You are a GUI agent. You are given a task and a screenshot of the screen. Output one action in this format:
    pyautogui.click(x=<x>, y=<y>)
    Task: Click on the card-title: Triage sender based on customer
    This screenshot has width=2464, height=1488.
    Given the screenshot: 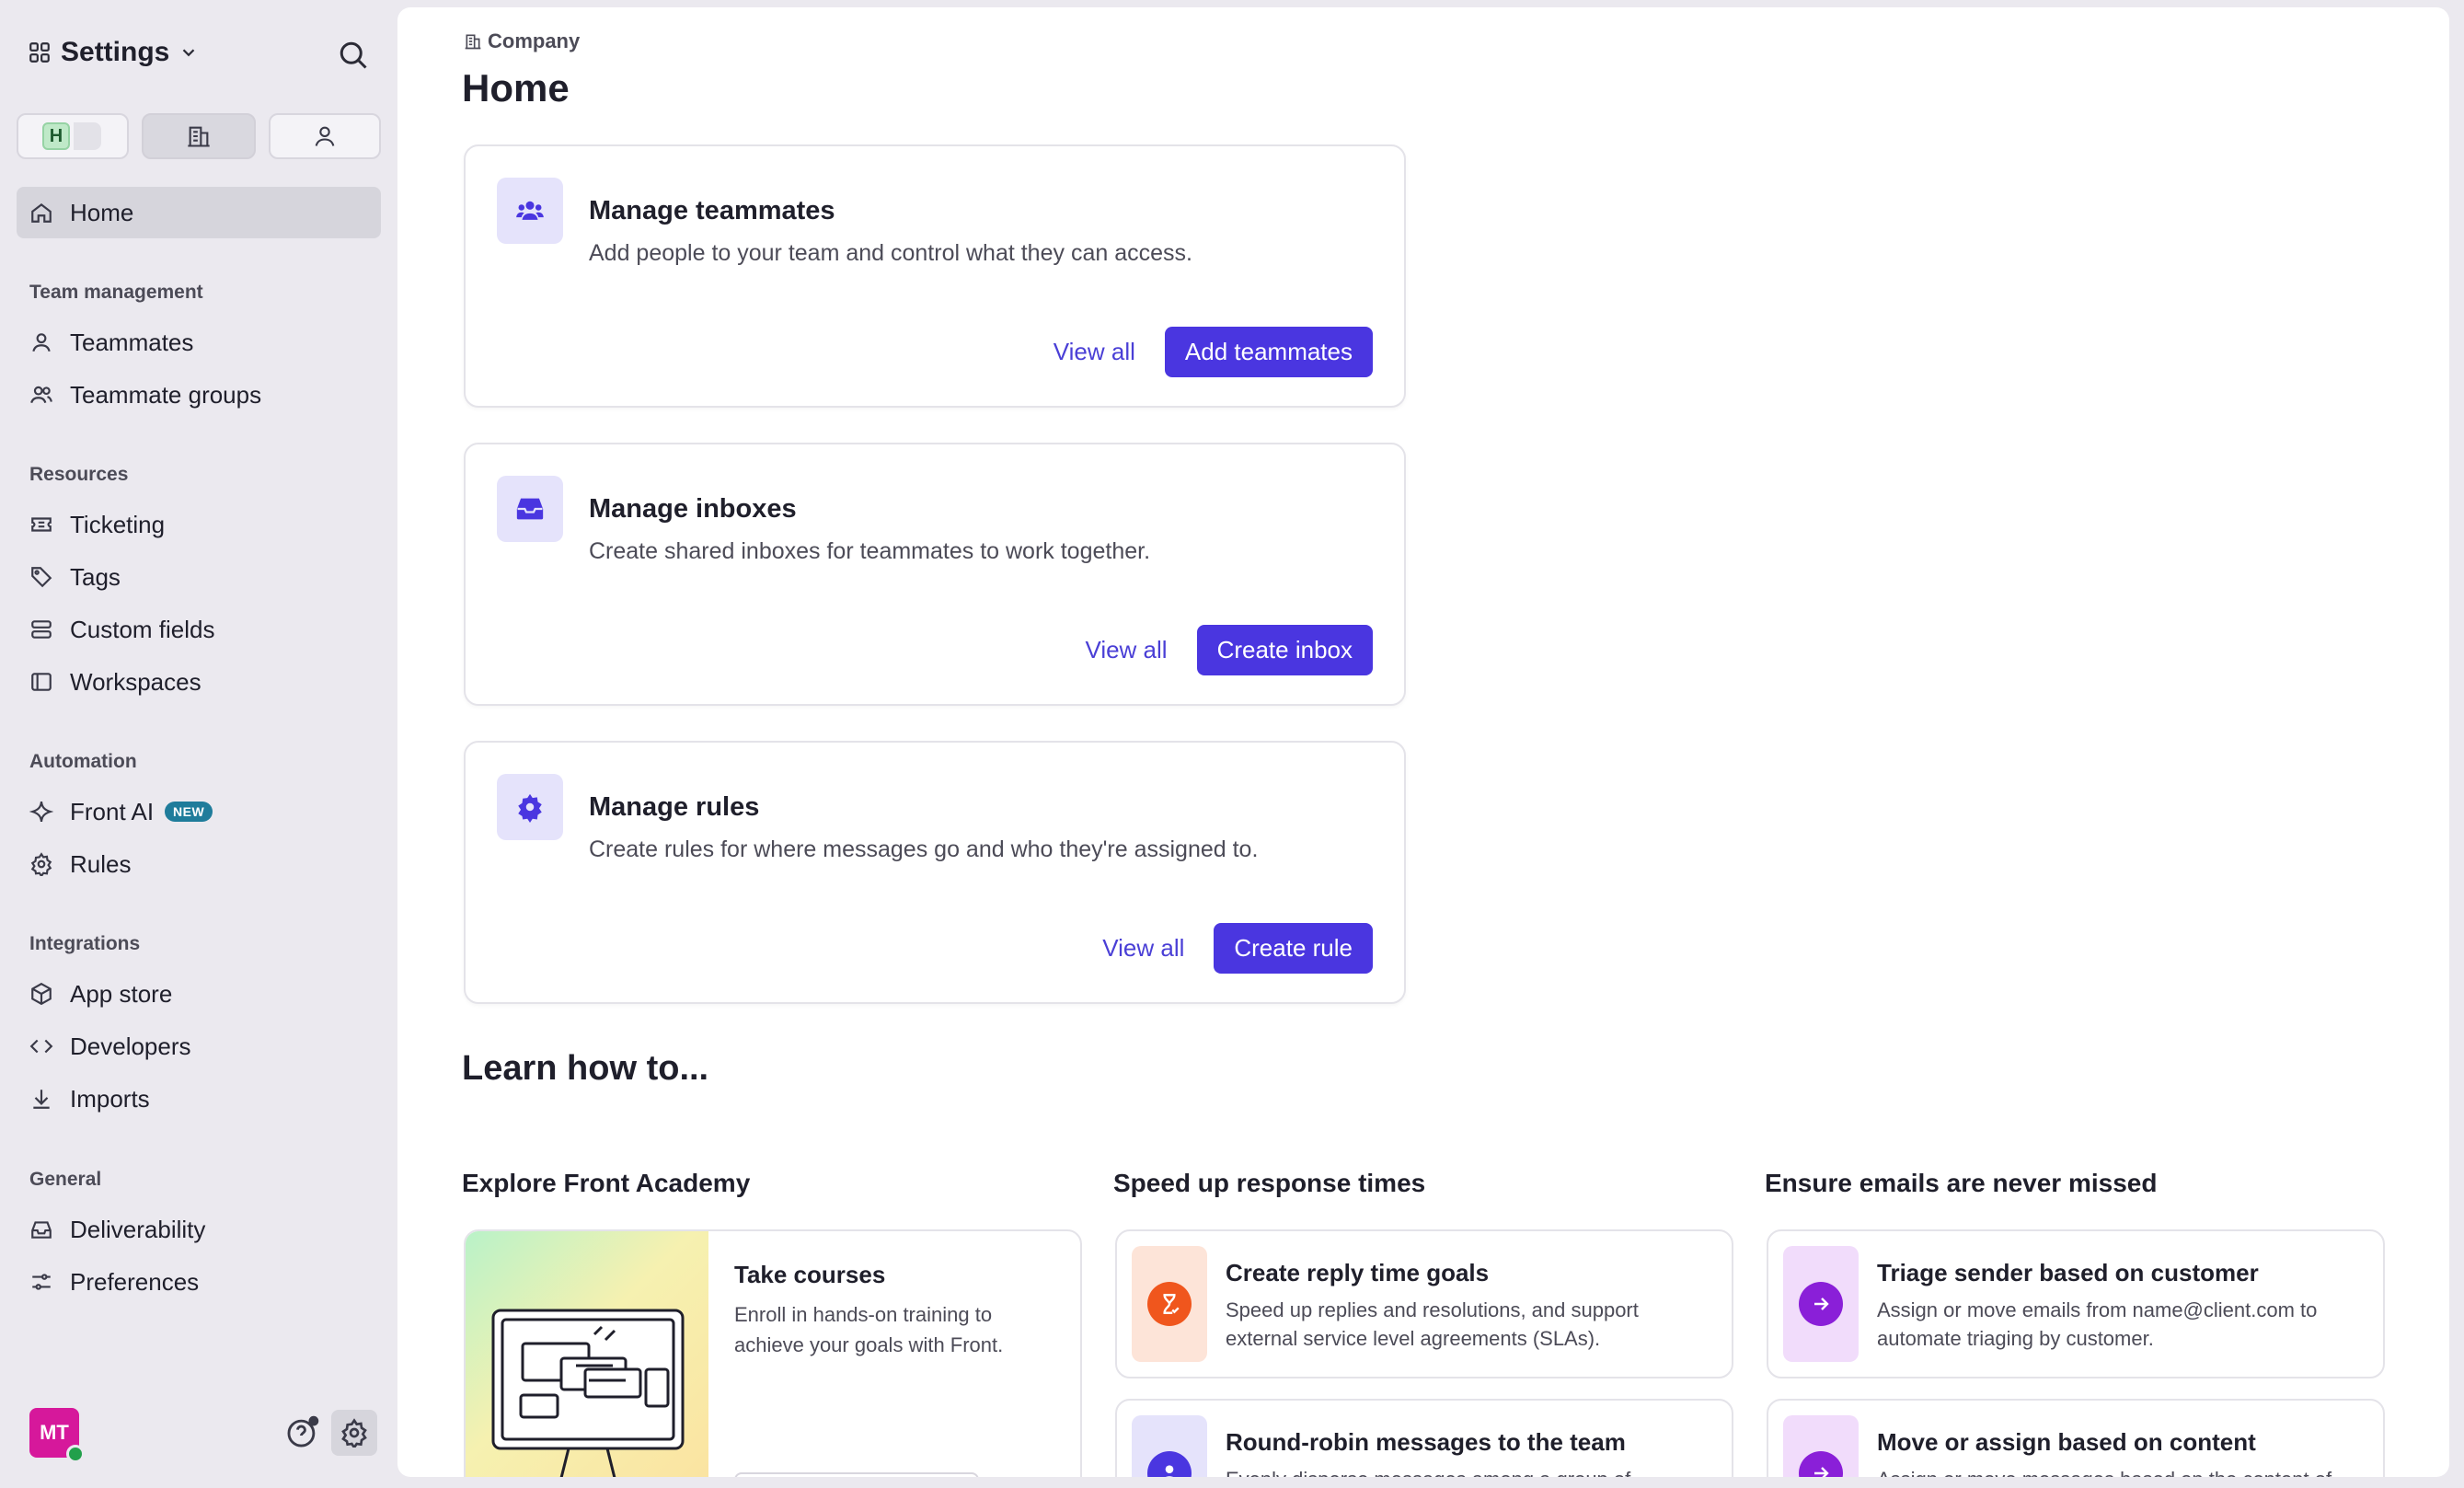 What is the action you would take?
    pyautogui.click(x=2068, y=1273)
    